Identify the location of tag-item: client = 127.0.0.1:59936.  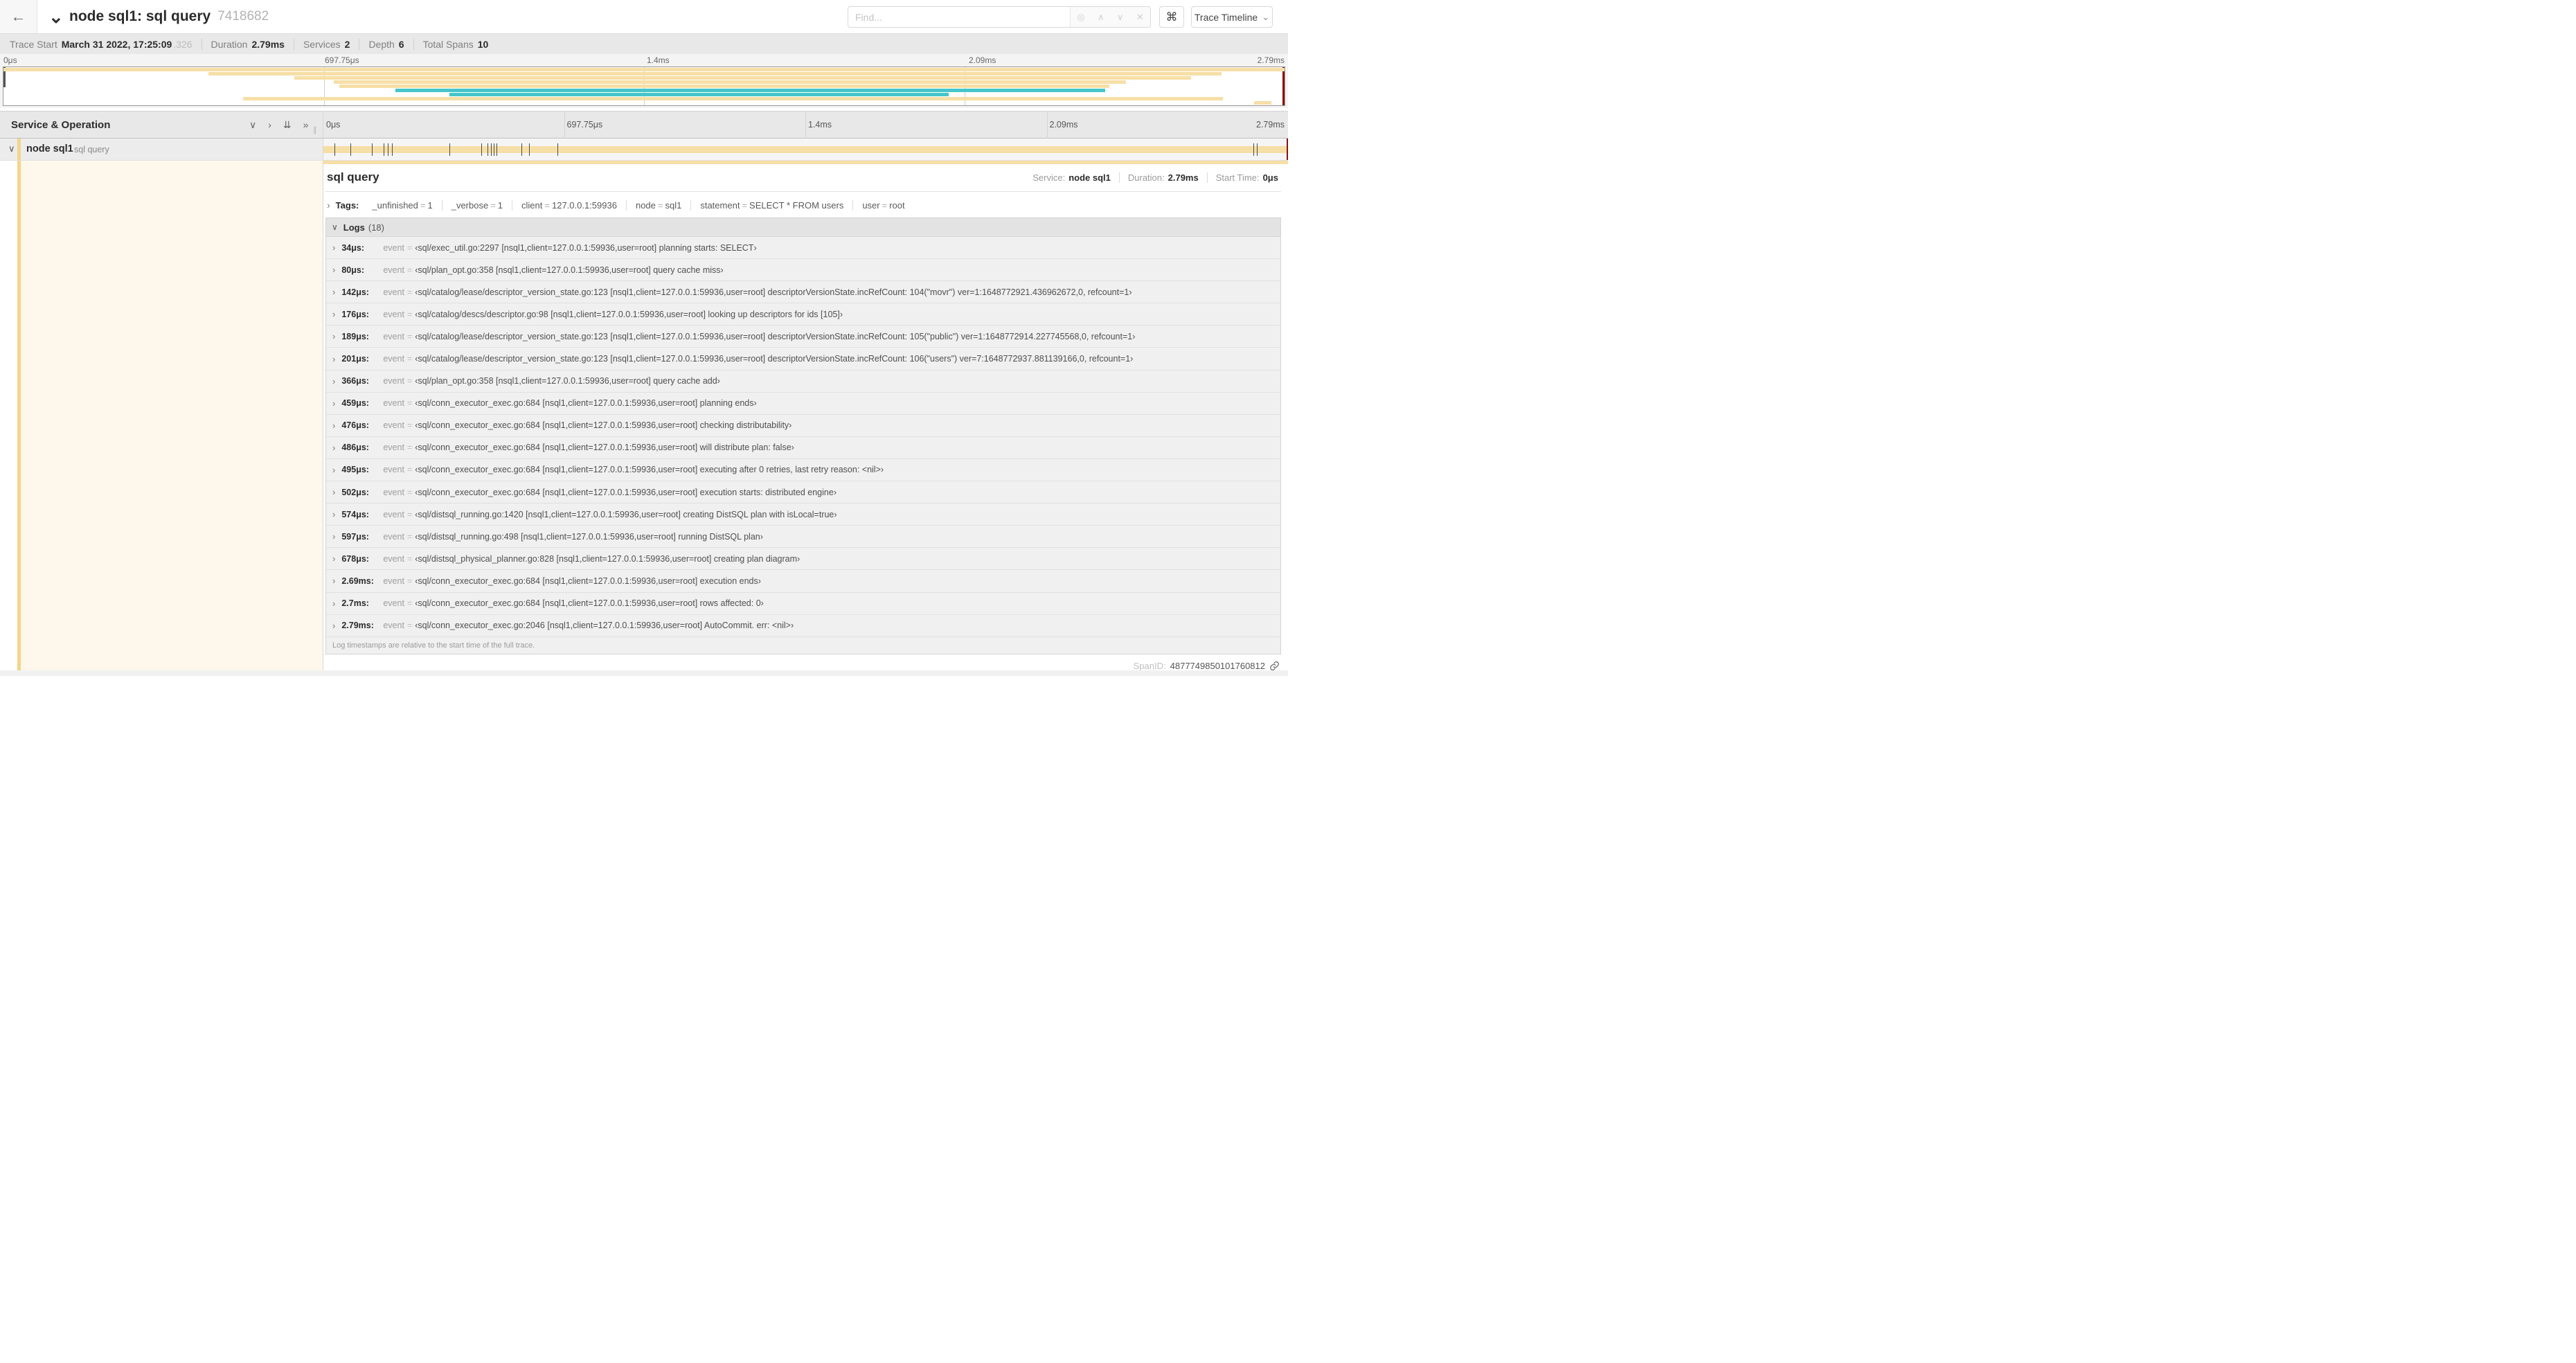
(570, 205).